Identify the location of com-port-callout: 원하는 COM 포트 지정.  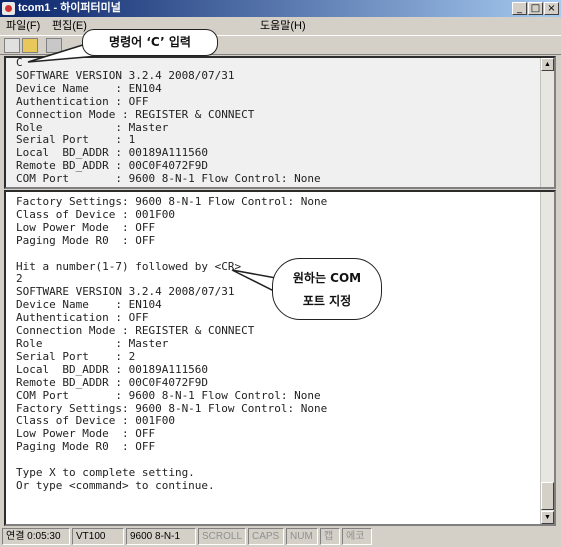
(327, 289).